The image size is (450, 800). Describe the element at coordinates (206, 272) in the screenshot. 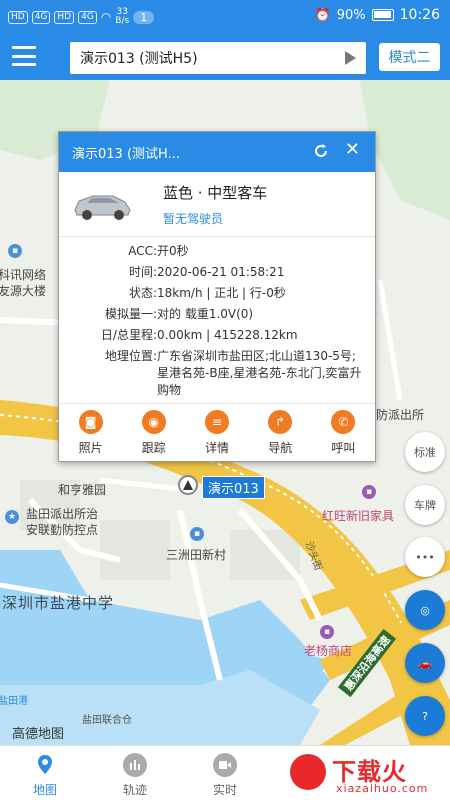

I see `info-row-time: 时间: 2020-06-21 01:58:21` at that location.